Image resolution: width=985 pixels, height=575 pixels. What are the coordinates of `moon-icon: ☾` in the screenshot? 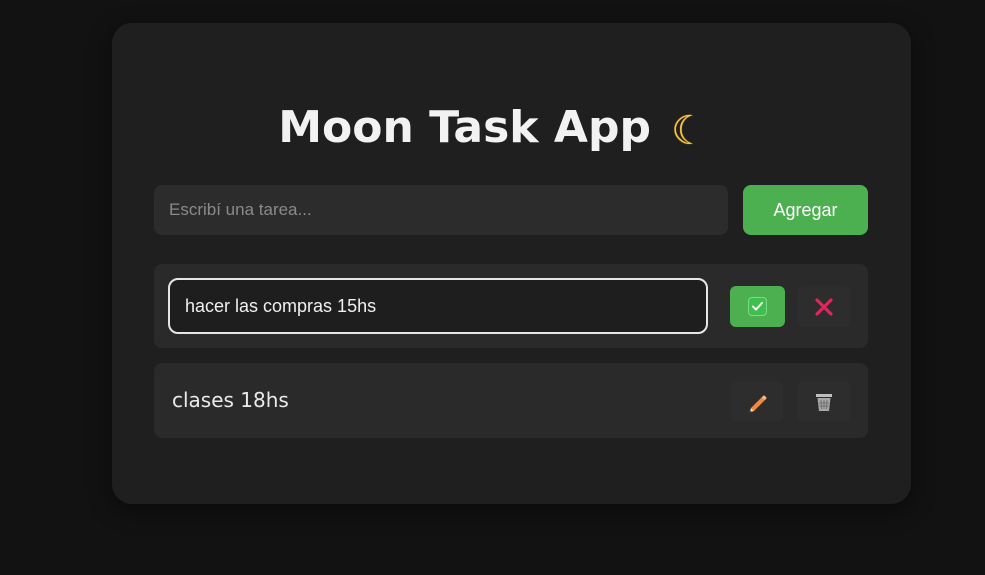 It's located at (688, 131).